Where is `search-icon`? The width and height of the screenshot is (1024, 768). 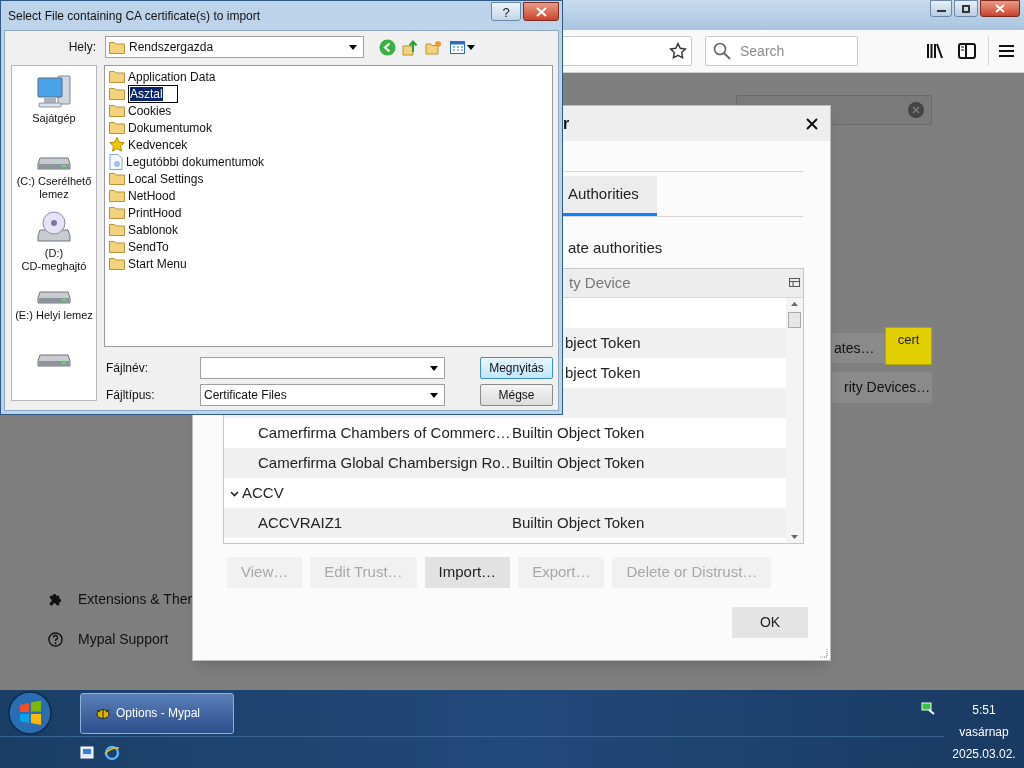 search-icon is located at coordinates (722, 51).